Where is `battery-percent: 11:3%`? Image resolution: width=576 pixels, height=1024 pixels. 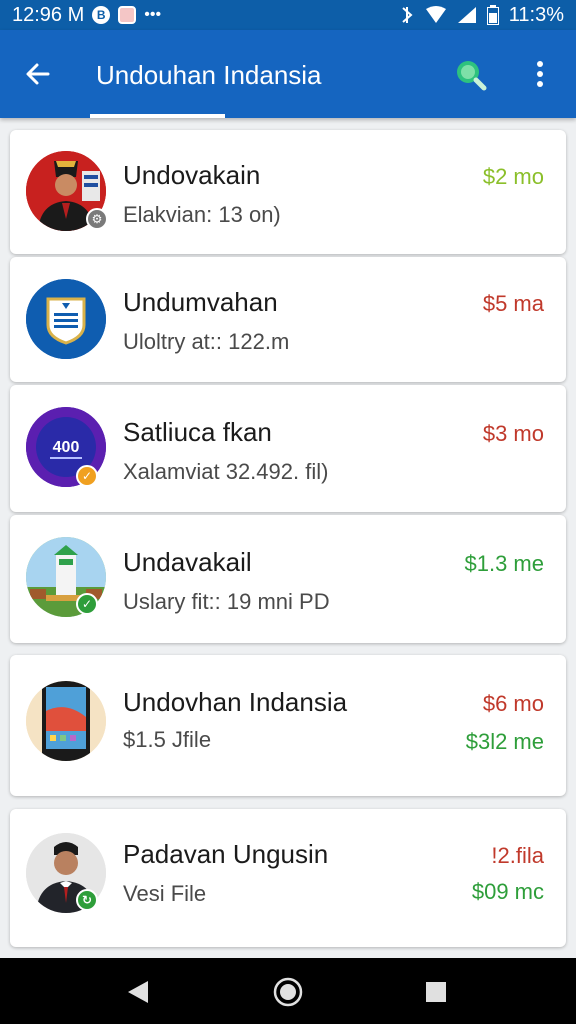
battery-percent: 11:3% is located at coordinates (536, 14).